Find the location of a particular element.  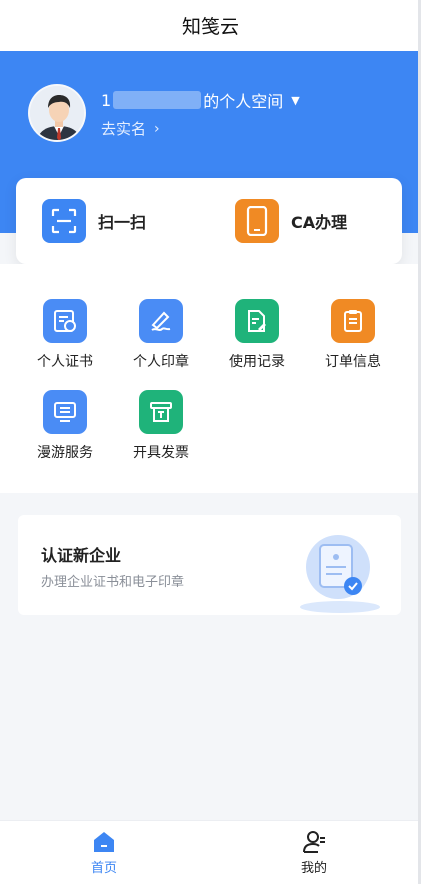

grid-label: 使用记录 is located at coordinates (257, 362).